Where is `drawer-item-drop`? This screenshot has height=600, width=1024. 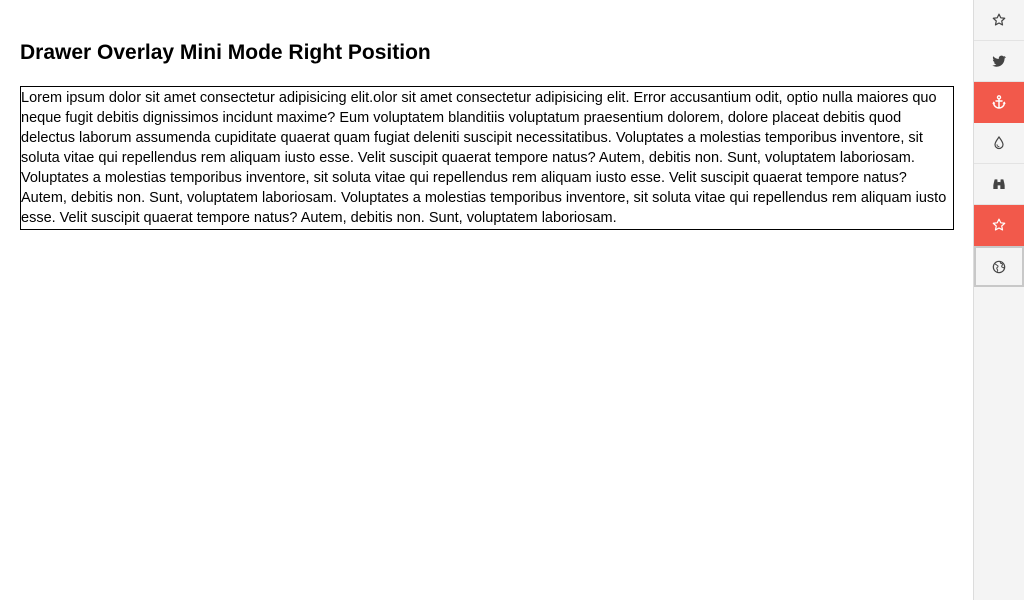
drawer-item-drop is located at coordinates (999, 143).